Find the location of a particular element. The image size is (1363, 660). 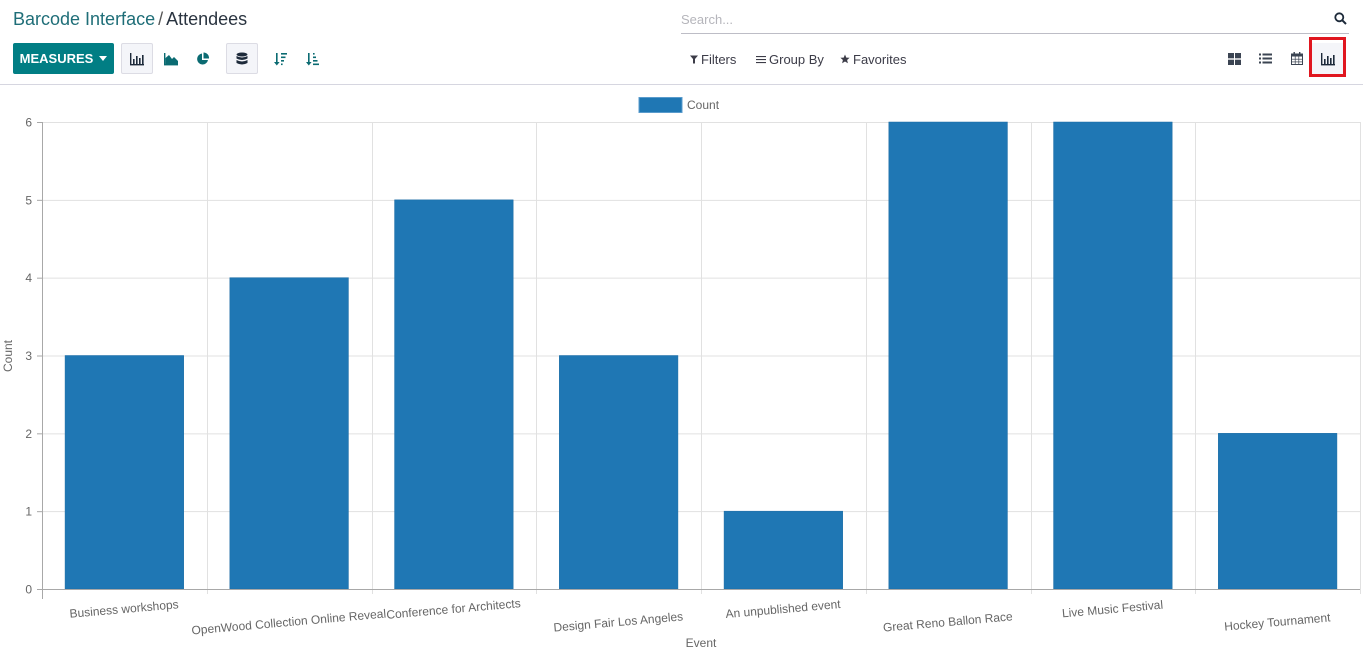

y-tick-label: 4 is located at coordinates (28, 278).